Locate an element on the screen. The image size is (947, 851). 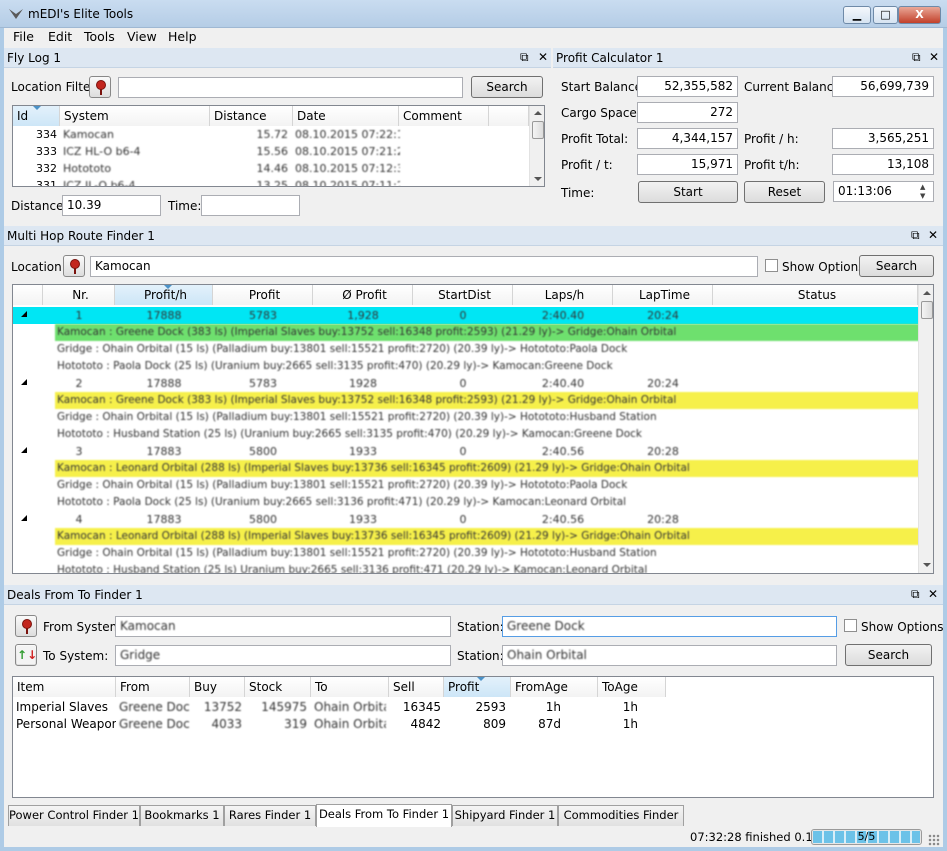
cargo-space-field: 272 is located at coordinates (687, 112).